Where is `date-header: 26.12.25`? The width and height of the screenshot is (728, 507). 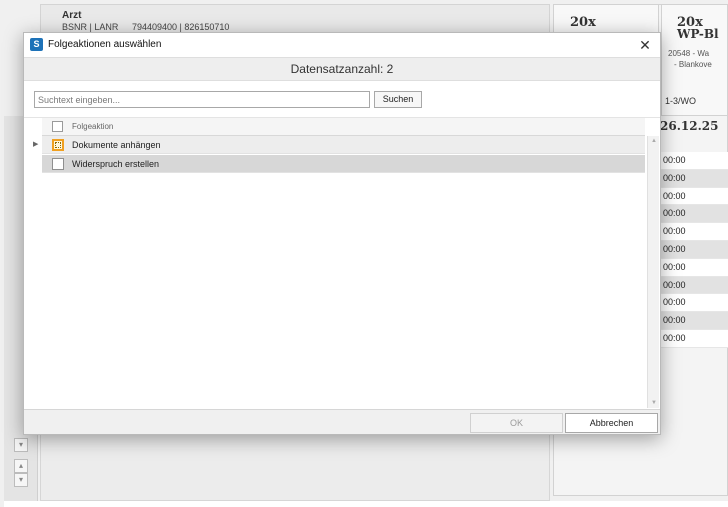
date-header: 26.12.25 is located at coordinates (689, 126).